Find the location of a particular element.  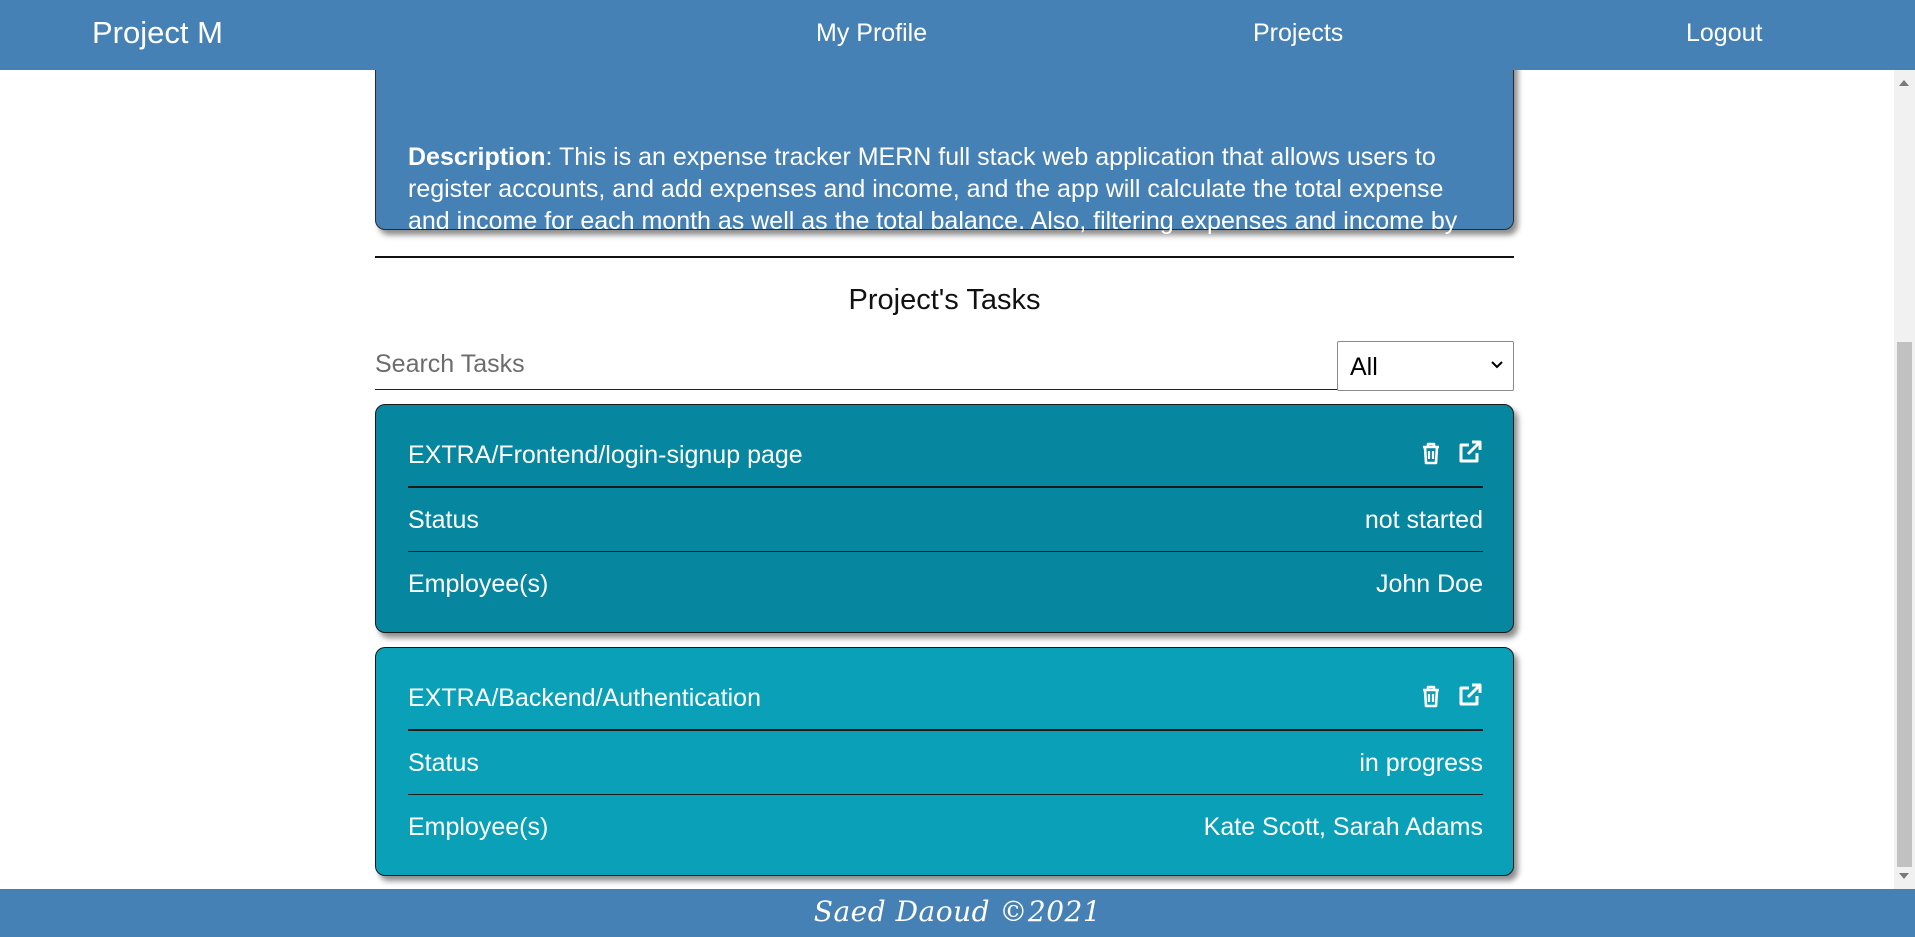

tasks-section-title: Project's Tasks is located at coordinates (944, 300).